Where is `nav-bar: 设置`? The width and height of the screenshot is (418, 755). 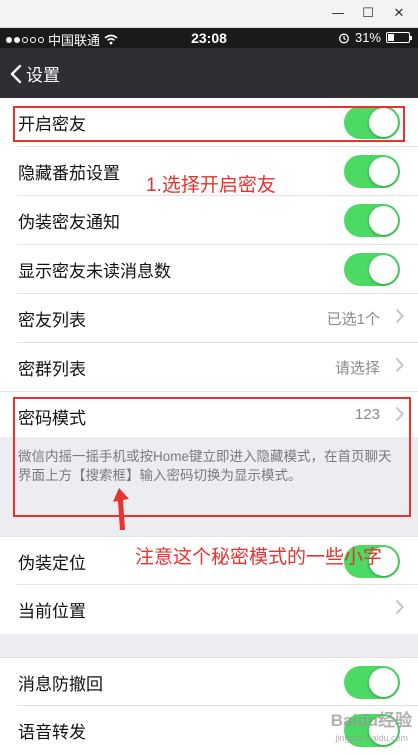
nav-bar: 设置 is located at coordinates (209, 73).